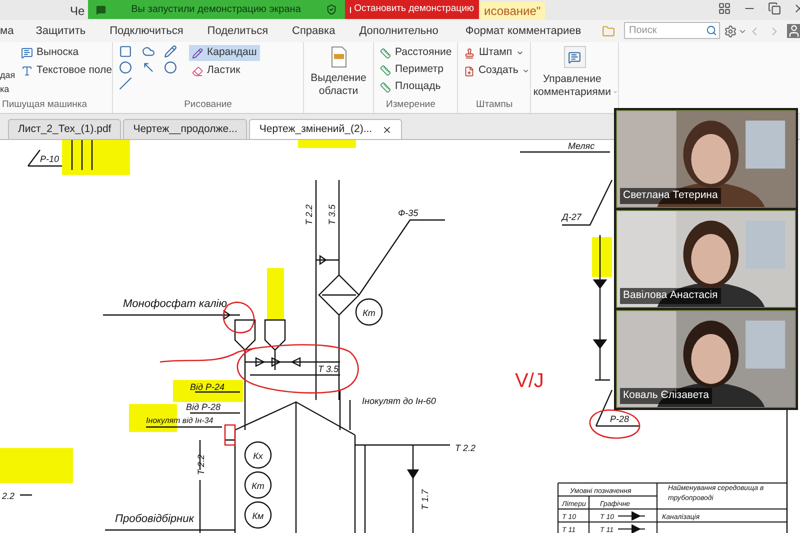 The width and height of the screenshot is (800, 533). Describe the element at coordinates (387, 129) in the screenshot. I see `close-icon` at that location.